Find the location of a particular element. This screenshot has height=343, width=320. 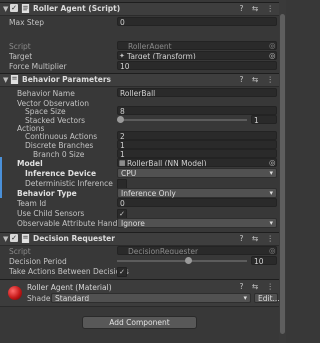

component-title: Roller Agent (Script) is located at coordinates (77, 8).